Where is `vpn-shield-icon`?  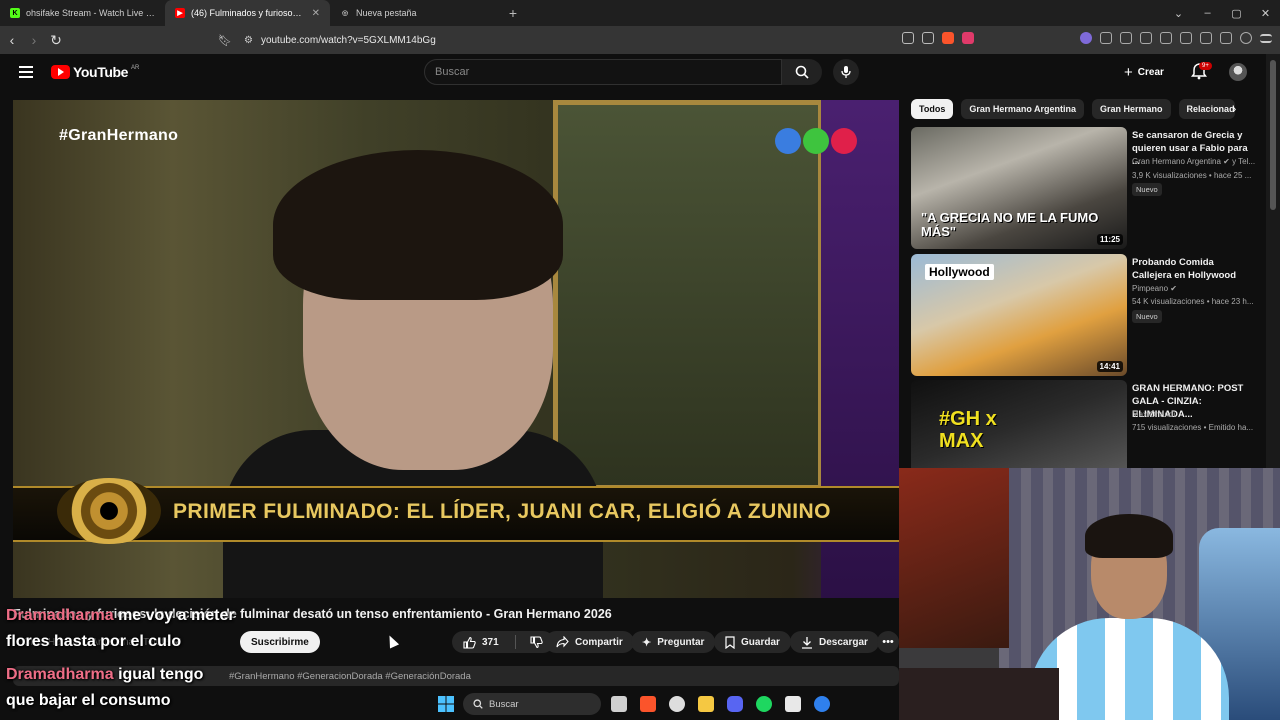
vpn-shield-icon is located at coordinates (1246, 38).